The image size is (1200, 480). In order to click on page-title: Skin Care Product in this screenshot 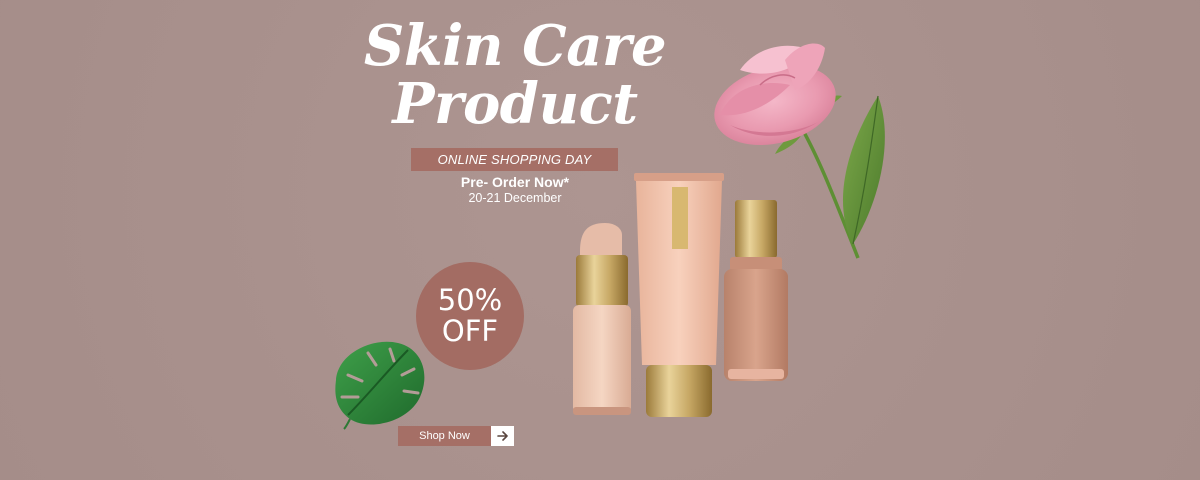, I will do `click(515, 75)`.